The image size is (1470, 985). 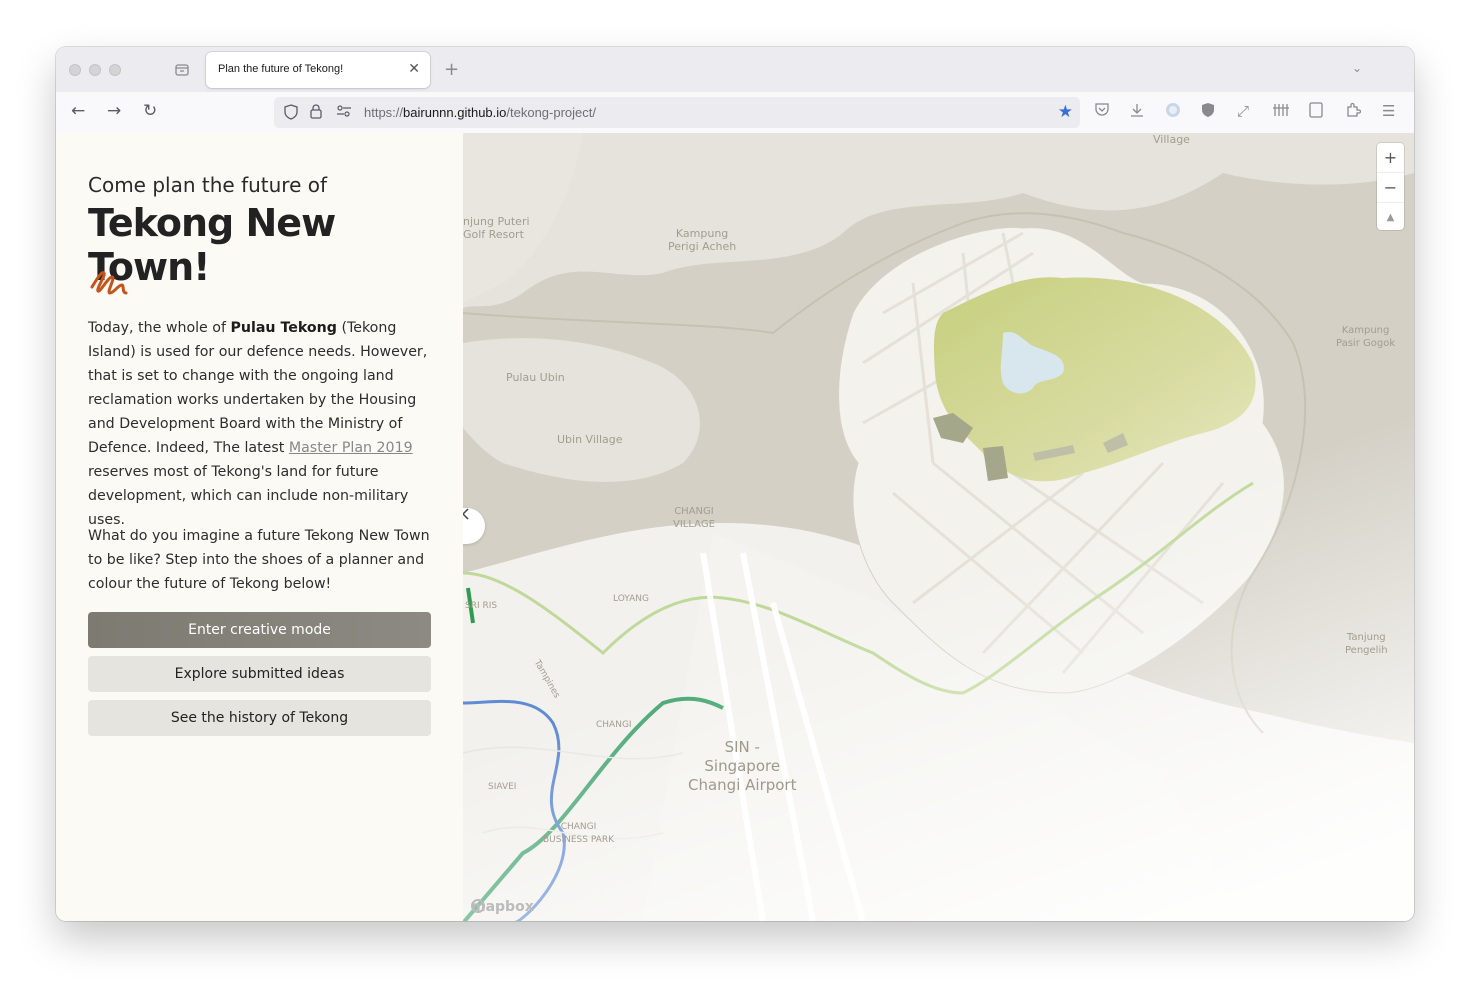 What do you see at coordinates (1366, 644) in the screenshot?
I see `label-tanjung: Tanjung Pengelih` at bounding box center [1366, 644].